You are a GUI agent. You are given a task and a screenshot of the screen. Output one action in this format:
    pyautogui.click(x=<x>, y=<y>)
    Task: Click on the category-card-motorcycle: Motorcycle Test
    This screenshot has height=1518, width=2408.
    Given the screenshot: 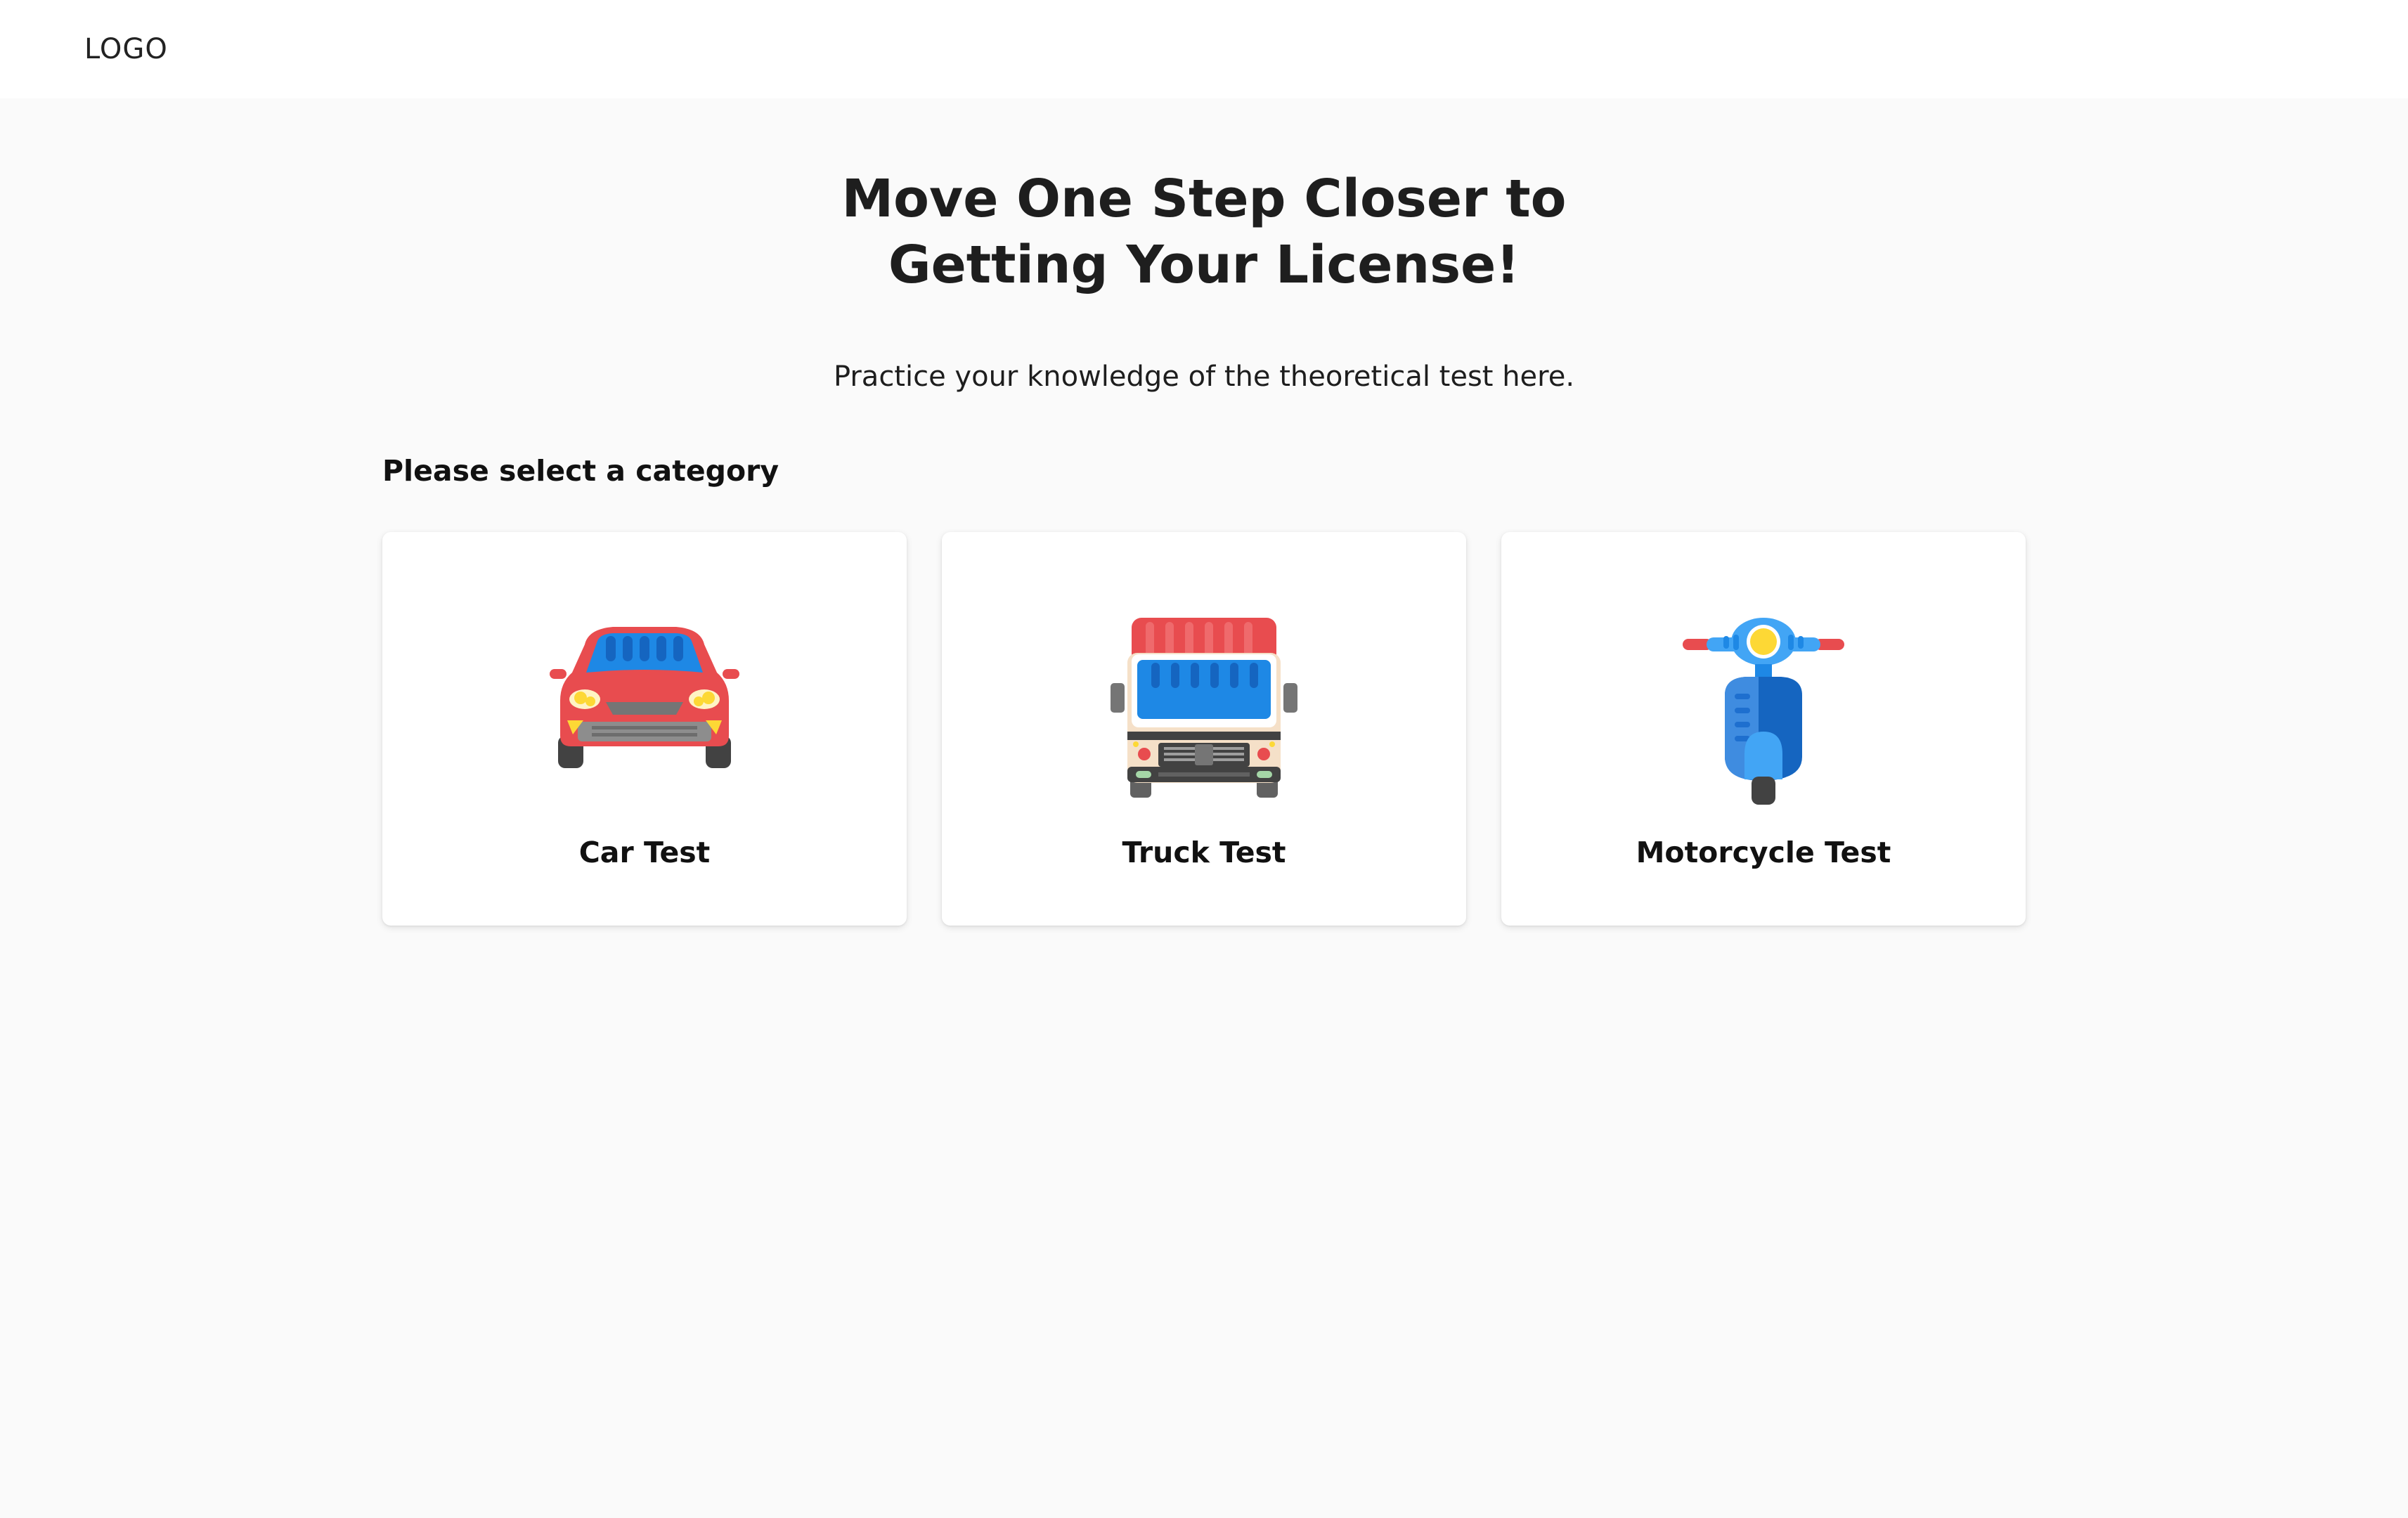 What is the action you would take?
    pyautogui.click(x=1763, y=729)
    